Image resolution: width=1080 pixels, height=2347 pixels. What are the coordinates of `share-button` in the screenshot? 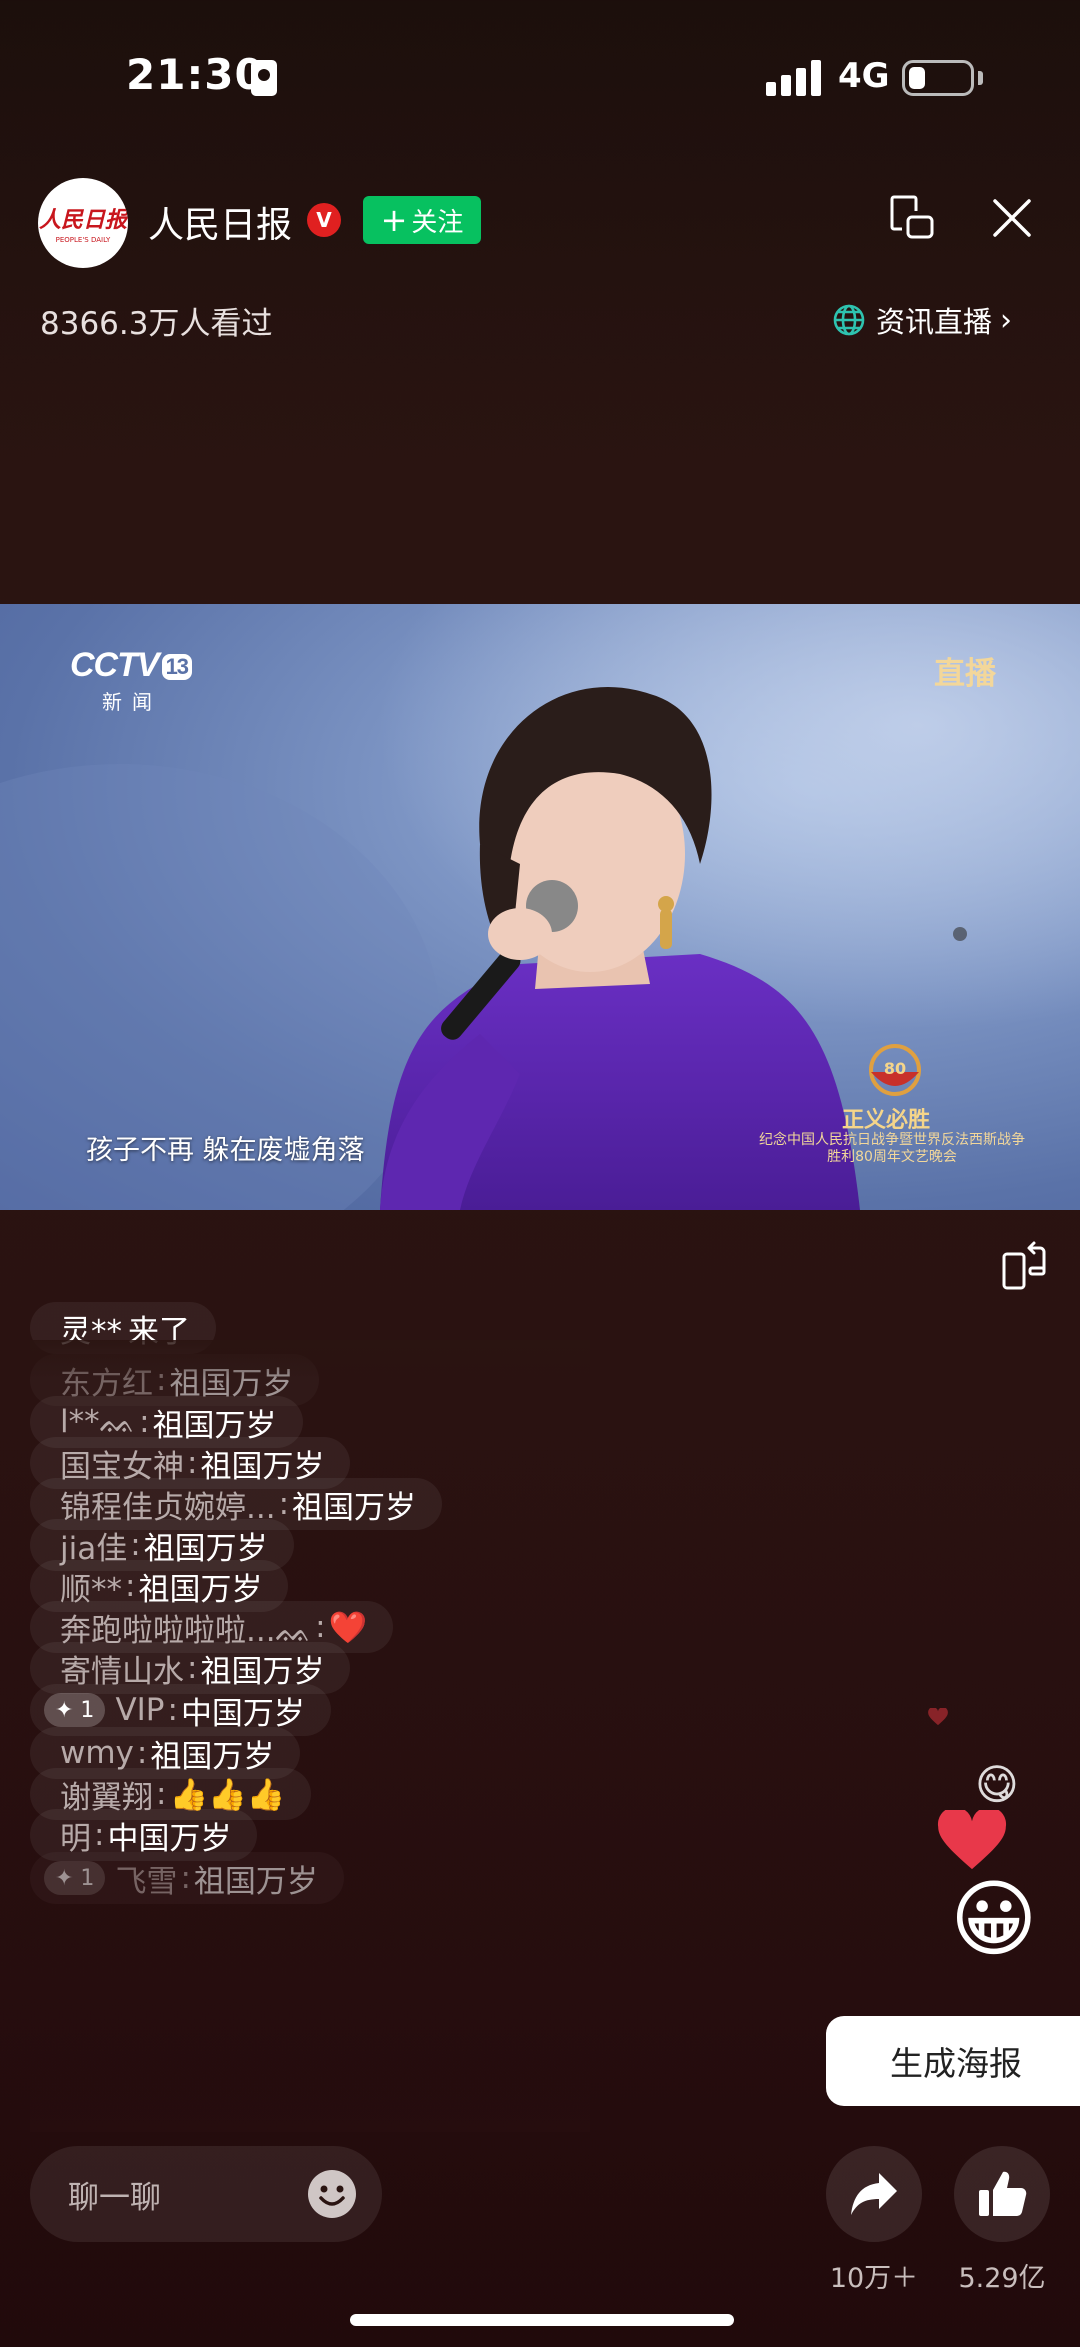 It's located at (874, 2194).